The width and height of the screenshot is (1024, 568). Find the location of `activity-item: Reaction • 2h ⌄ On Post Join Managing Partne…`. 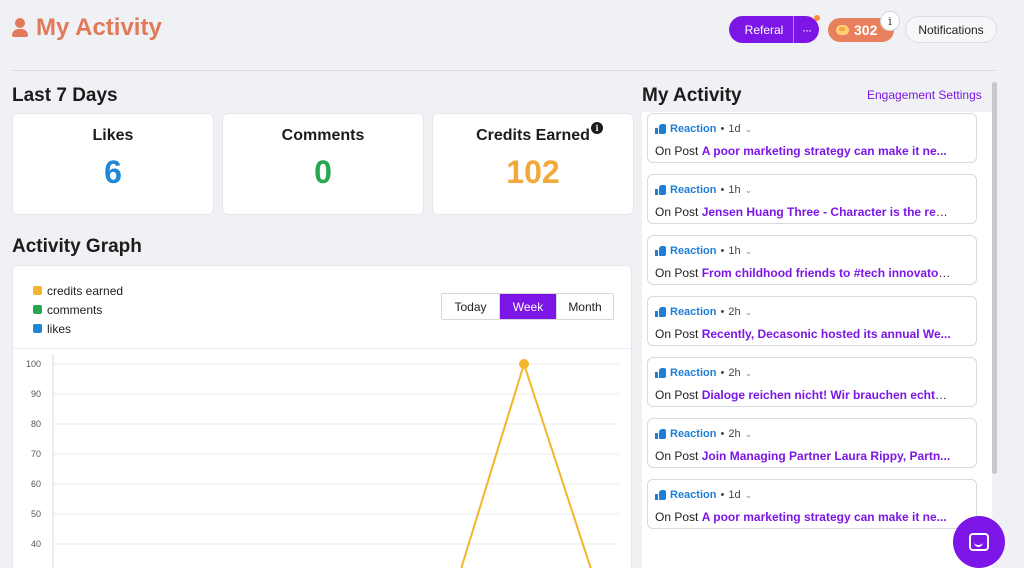

activity-item: Reaction • 2h ⌄ On Post Join Managing Partne… is located at coordinates (812, 443).